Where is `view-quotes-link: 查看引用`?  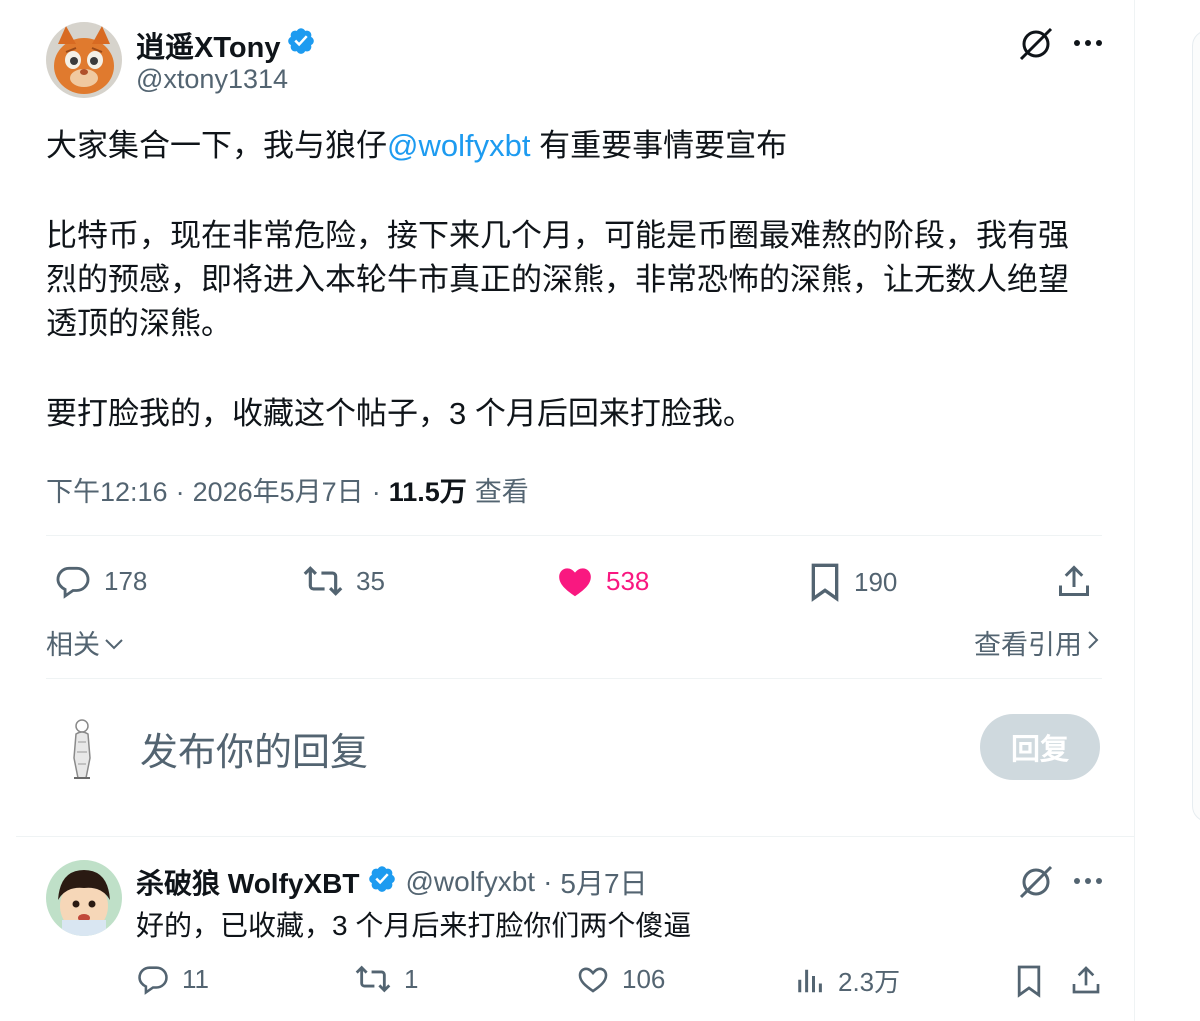 view-quotes-link: 查看引用 is located at coordinates (1037, 642).